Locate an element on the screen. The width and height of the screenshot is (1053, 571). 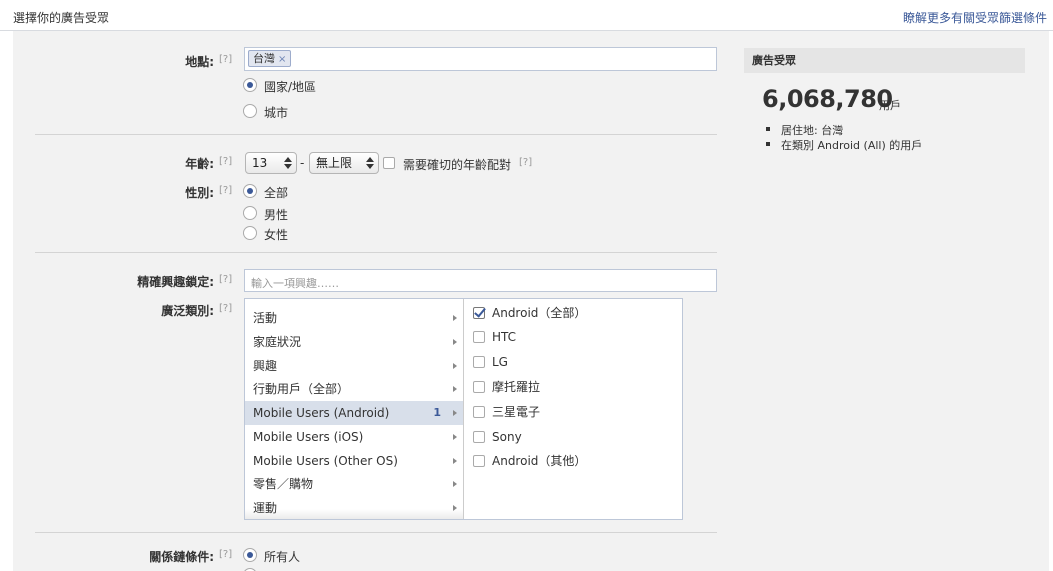
category-activities: 活動 is located at coordinates (354, 318).